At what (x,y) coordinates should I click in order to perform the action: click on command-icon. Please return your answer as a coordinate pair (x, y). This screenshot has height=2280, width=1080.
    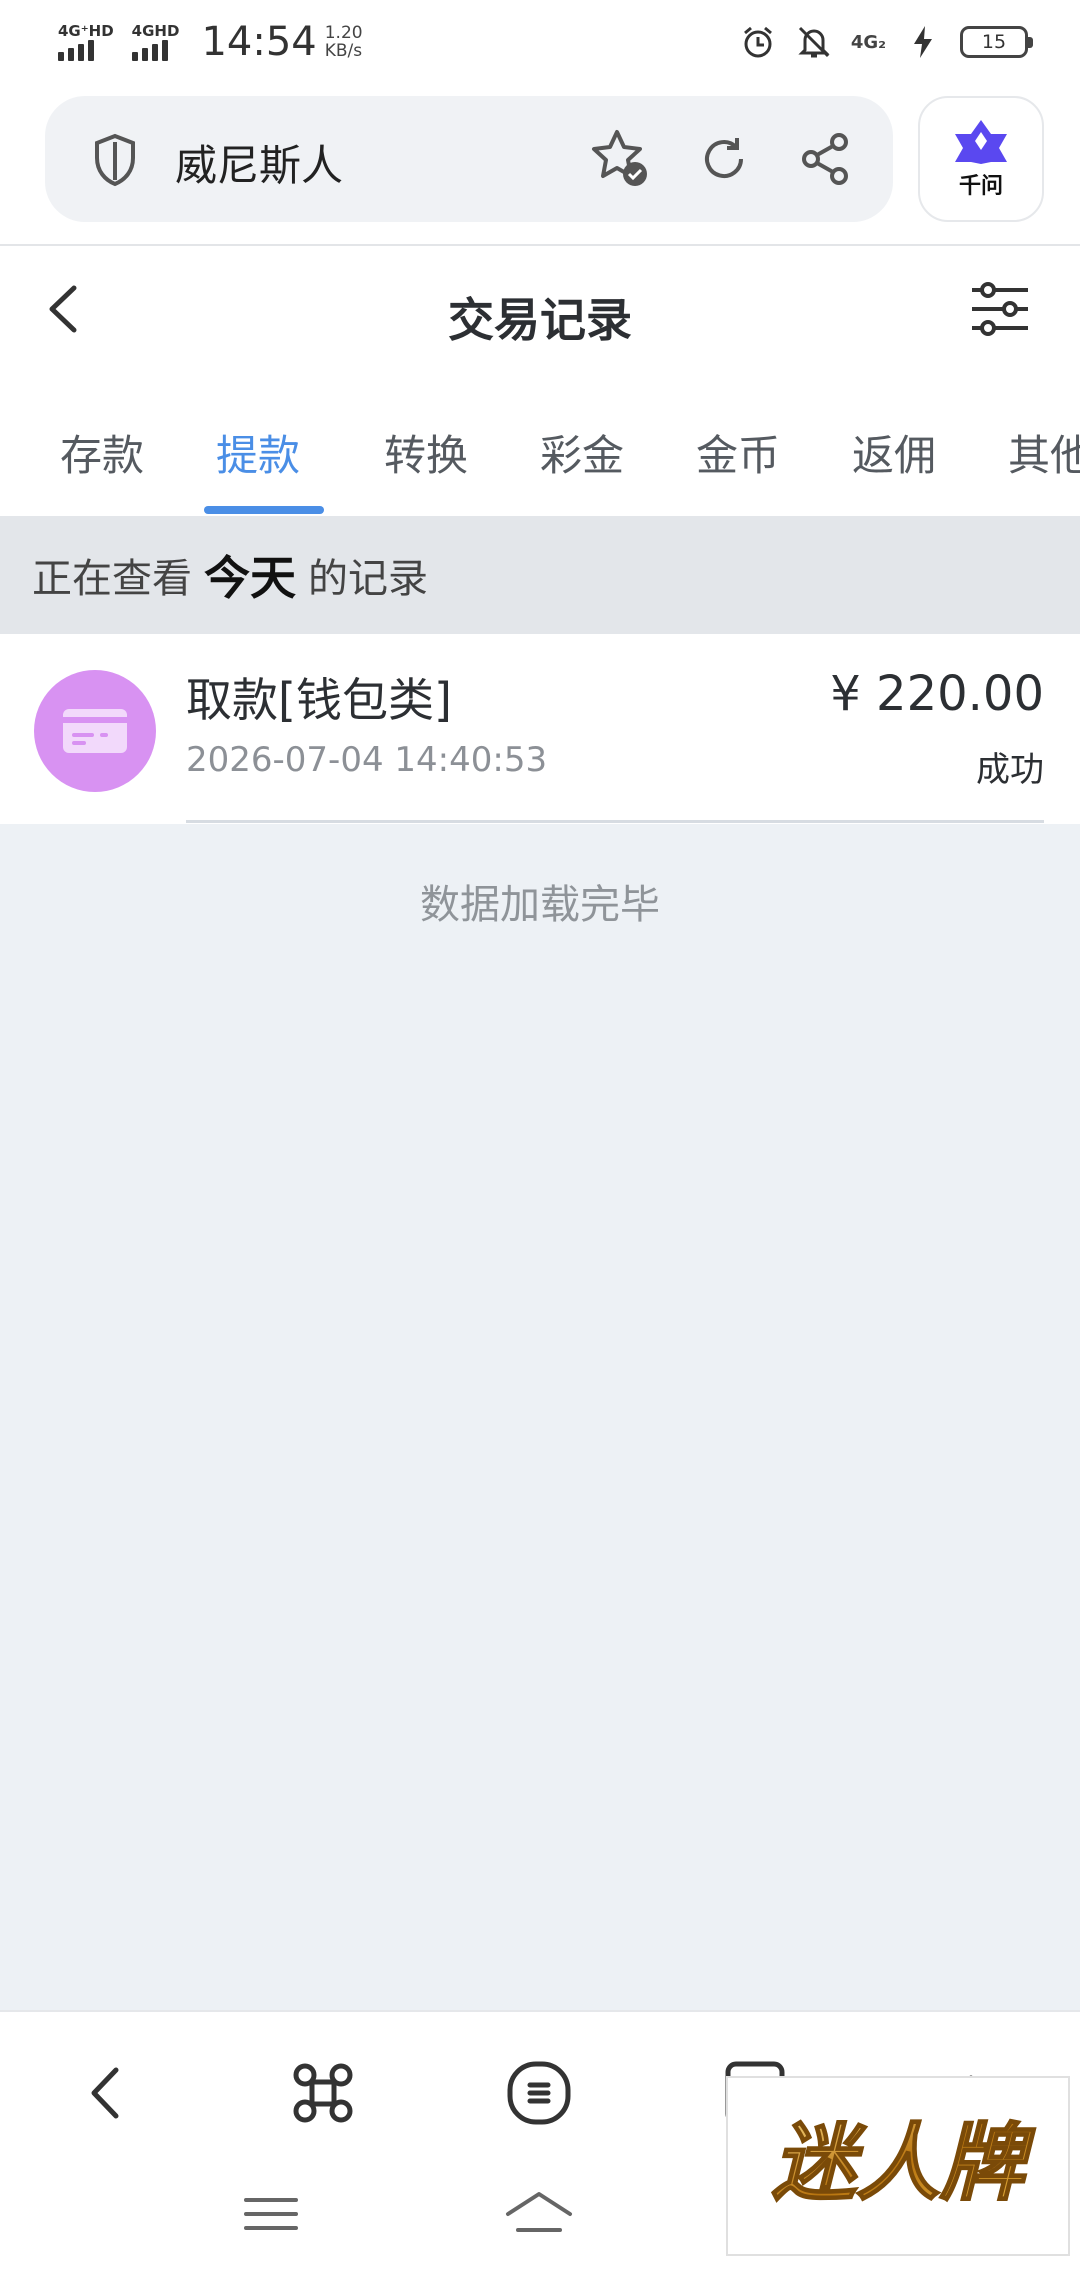
    Looking at the image, I should click on (323, 2093).